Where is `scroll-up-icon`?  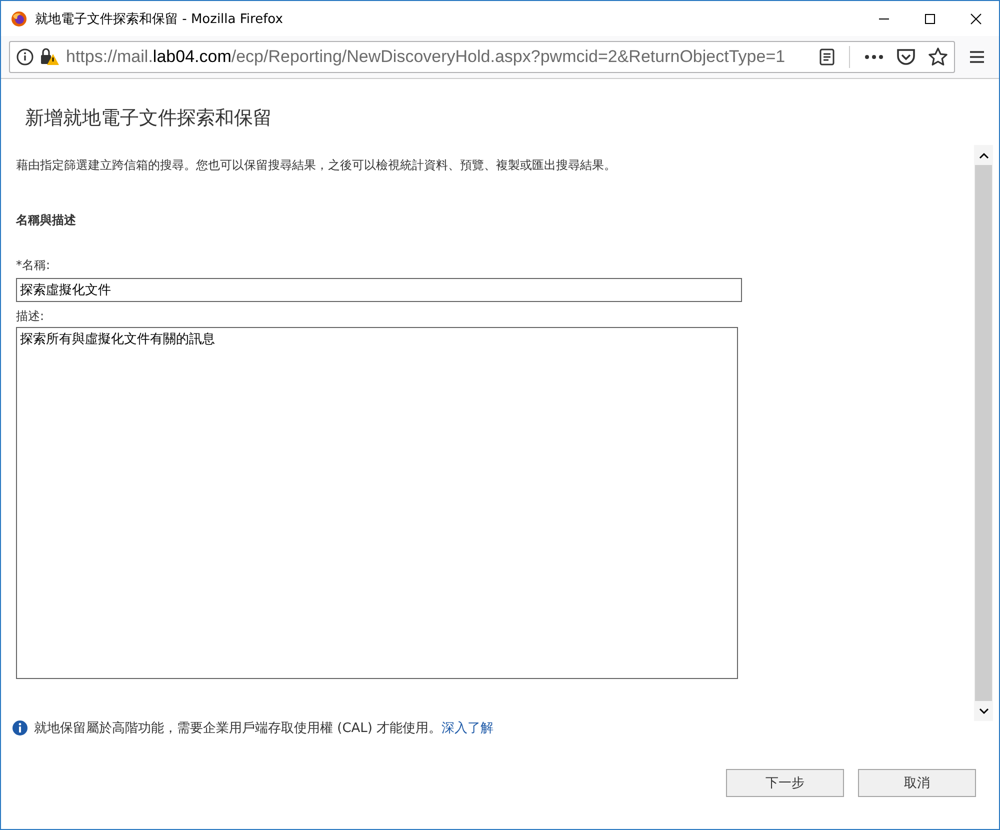 scroll-up-icon is located at coordinates (983, 155).